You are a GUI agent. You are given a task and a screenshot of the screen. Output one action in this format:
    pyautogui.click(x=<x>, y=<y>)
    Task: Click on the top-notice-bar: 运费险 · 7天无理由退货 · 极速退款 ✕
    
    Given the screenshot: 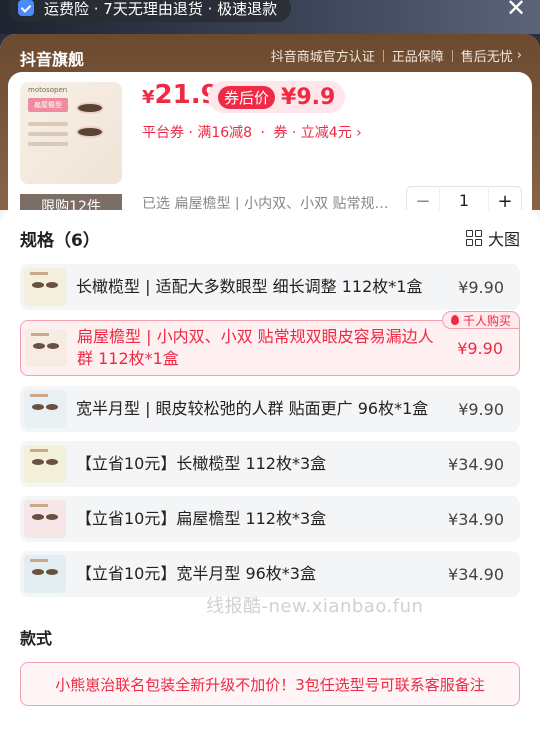 What is the action you would take?
    pyautogui.click(x=270, y=17)
    